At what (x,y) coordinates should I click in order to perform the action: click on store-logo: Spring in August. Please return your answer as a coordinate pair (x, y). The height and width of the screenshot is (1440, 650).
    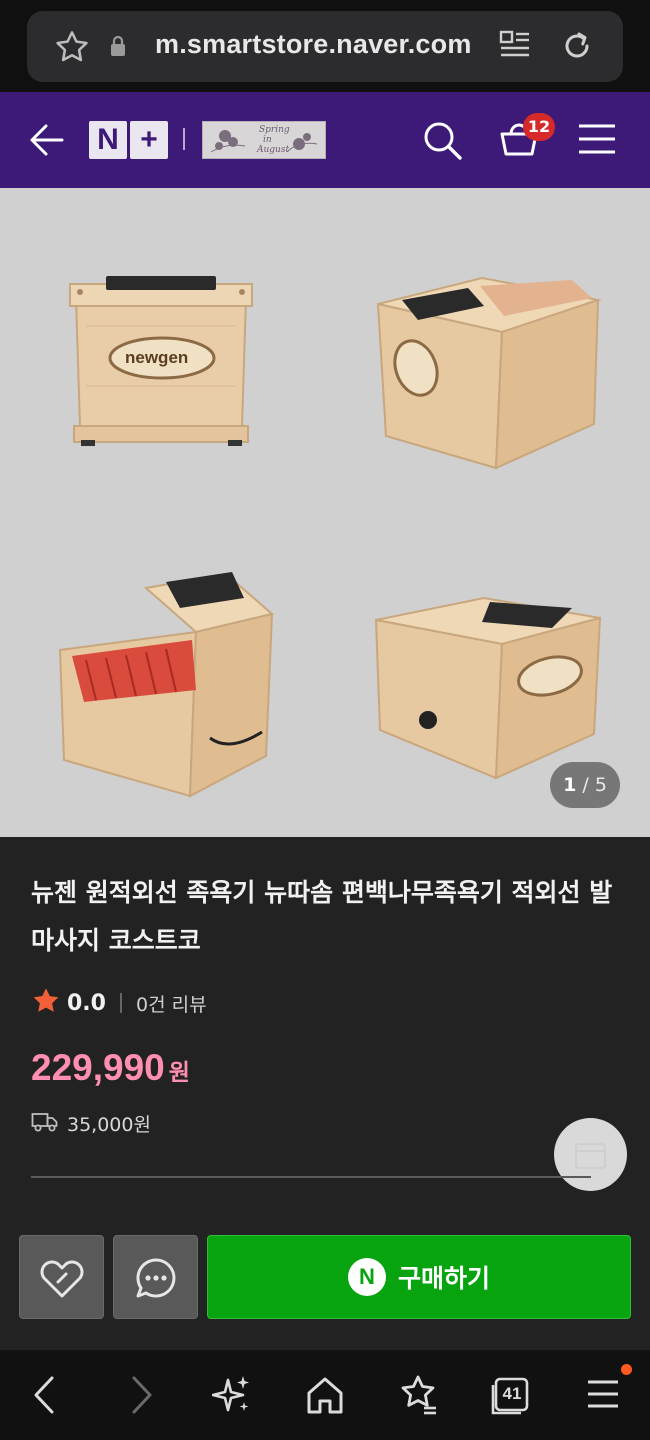
    Looking at the image, I should click on (264, 140).